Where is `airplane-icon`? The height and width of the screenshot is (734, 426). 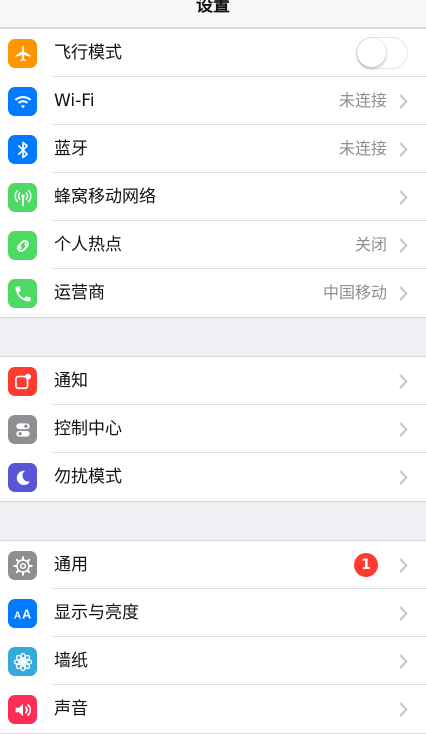
airplane-icon is located at coordinates (22, 53).